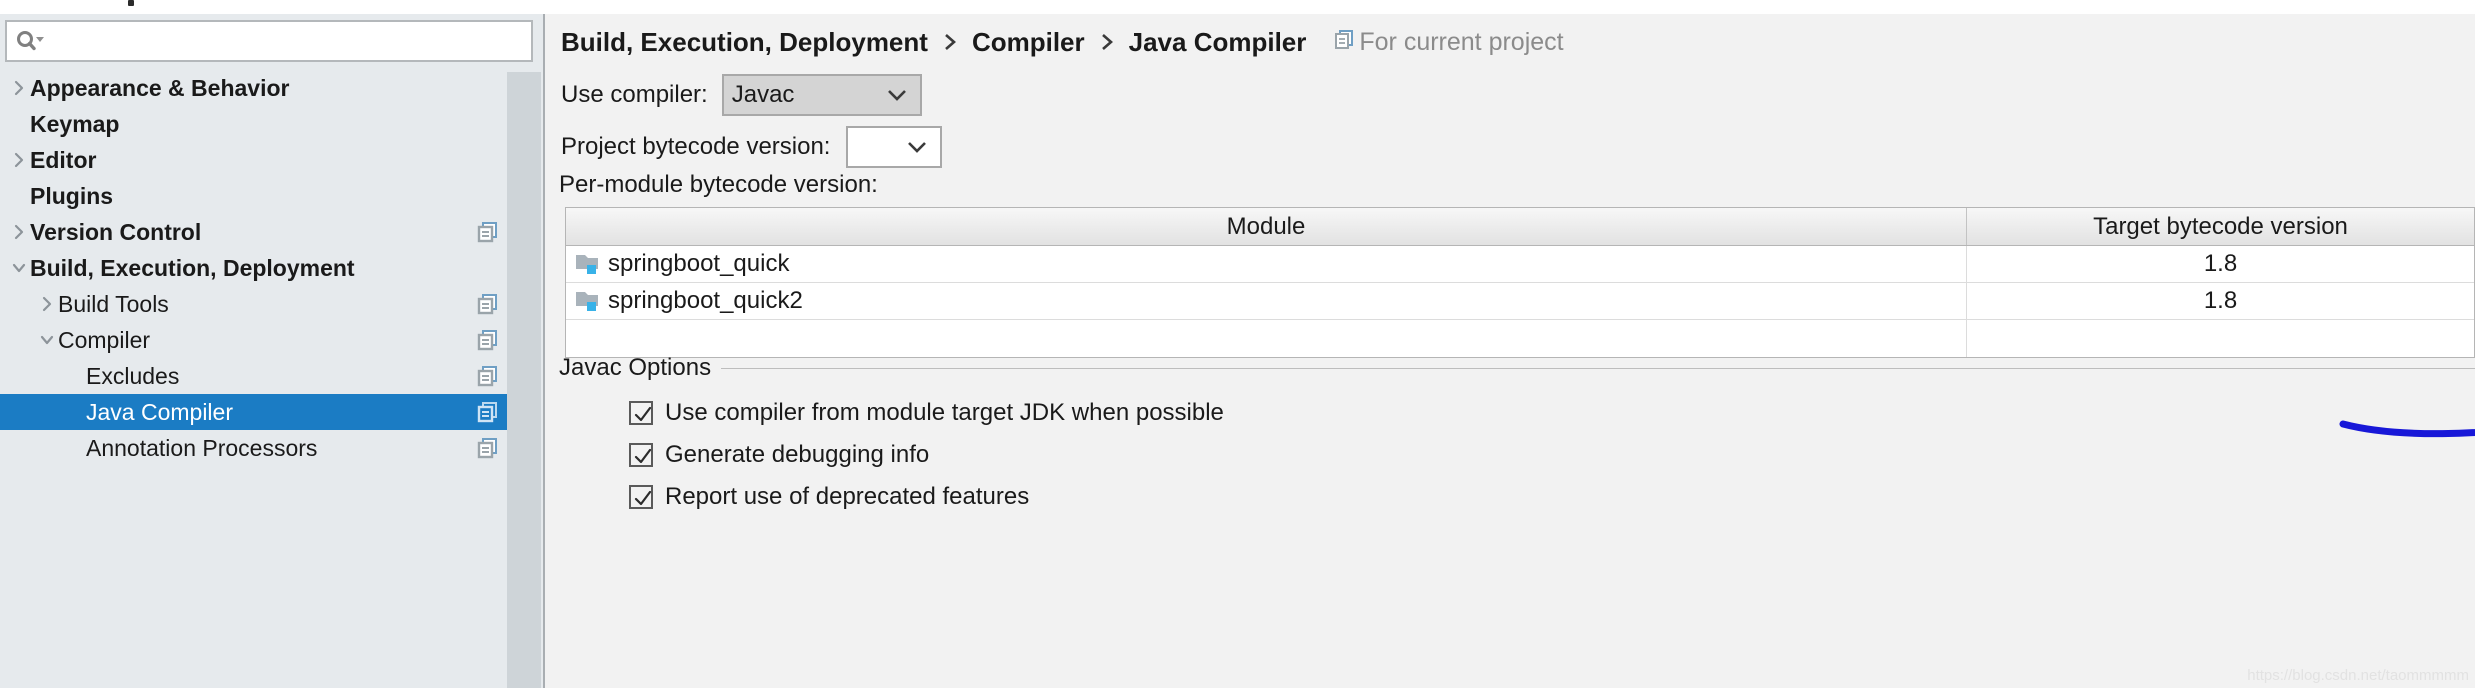  I want to click on javac-options-title: Javac Options, so click(635, 367).